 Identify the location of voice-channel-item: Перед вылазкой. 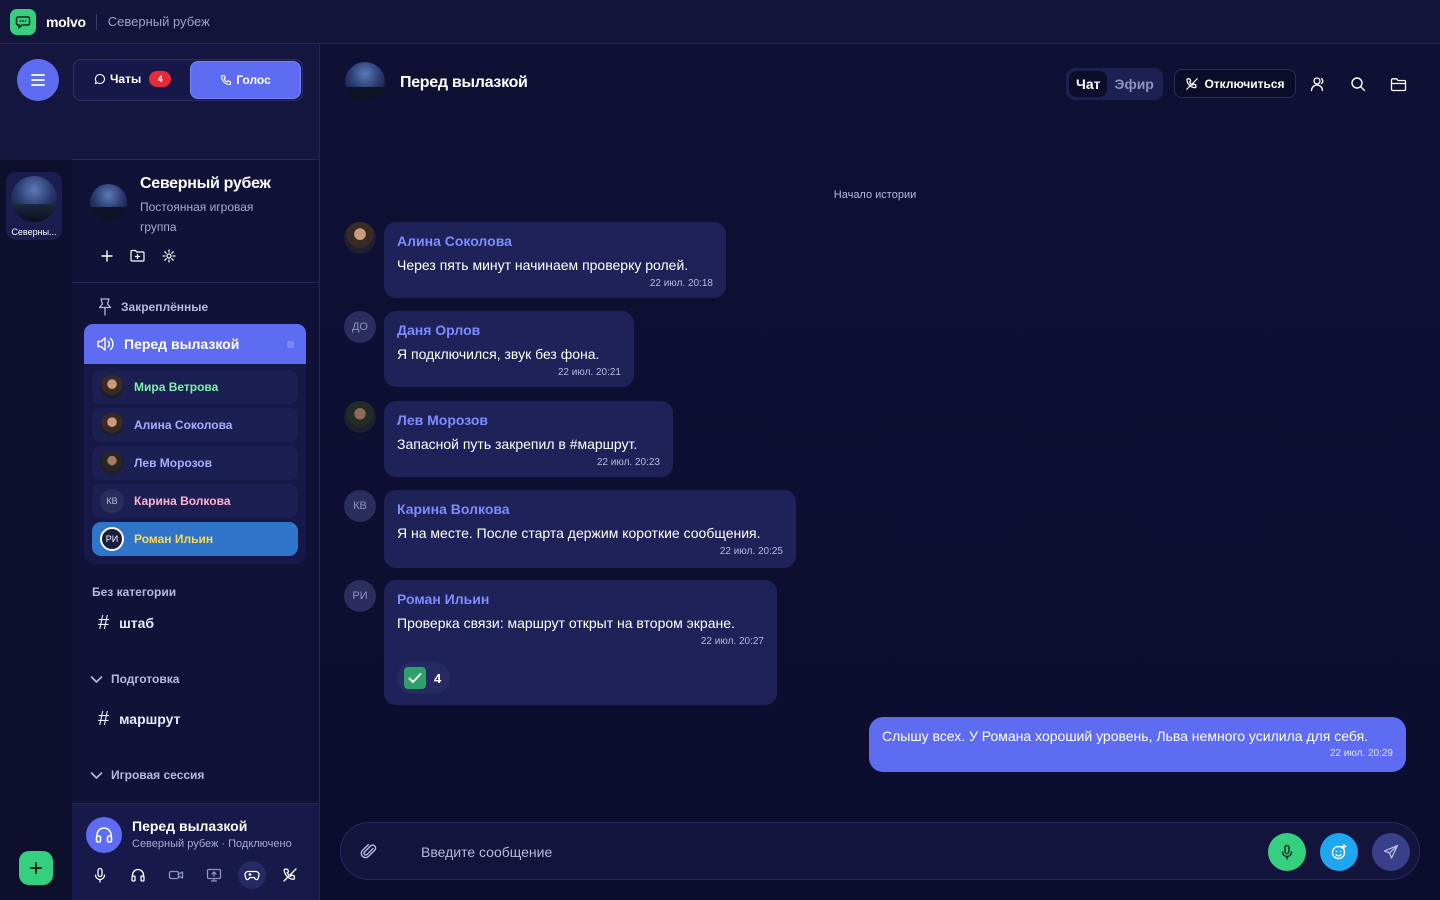
(195, 344).